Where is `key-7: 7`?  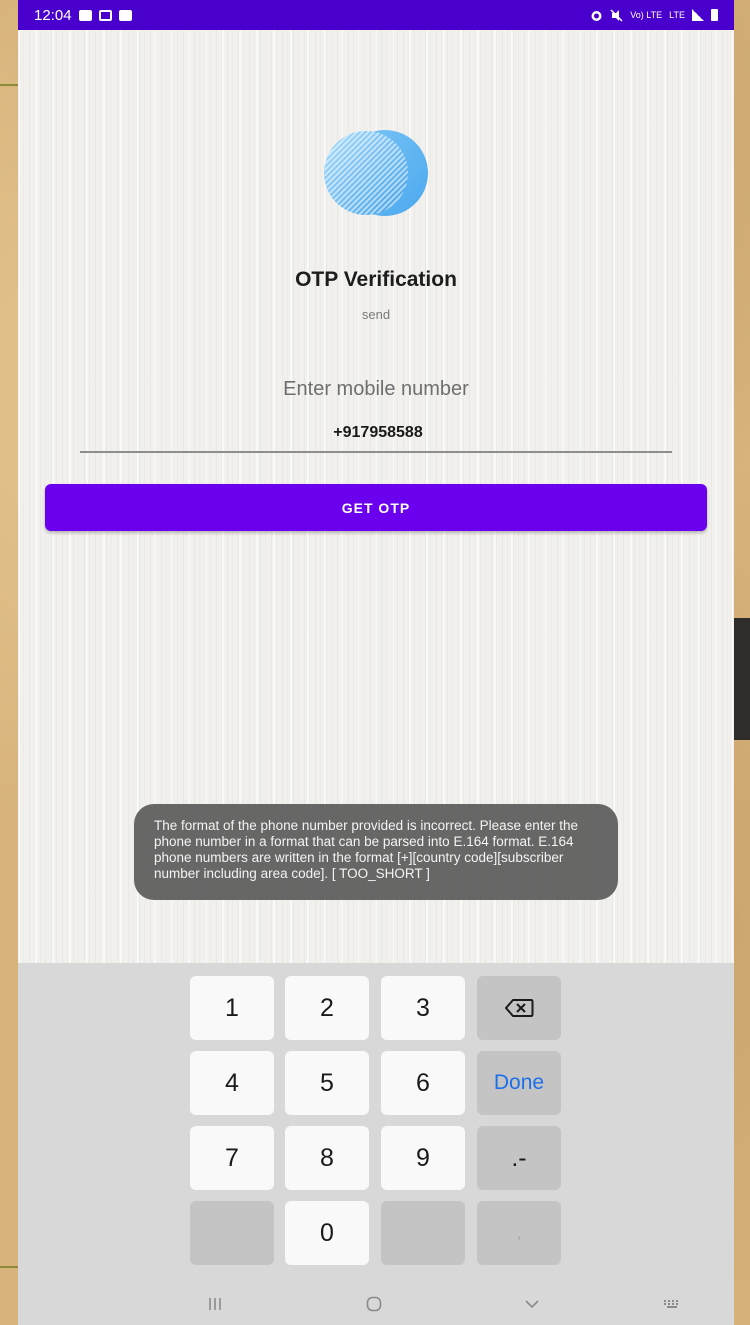
key-7: 7 is located at coordinates (232, 1158).